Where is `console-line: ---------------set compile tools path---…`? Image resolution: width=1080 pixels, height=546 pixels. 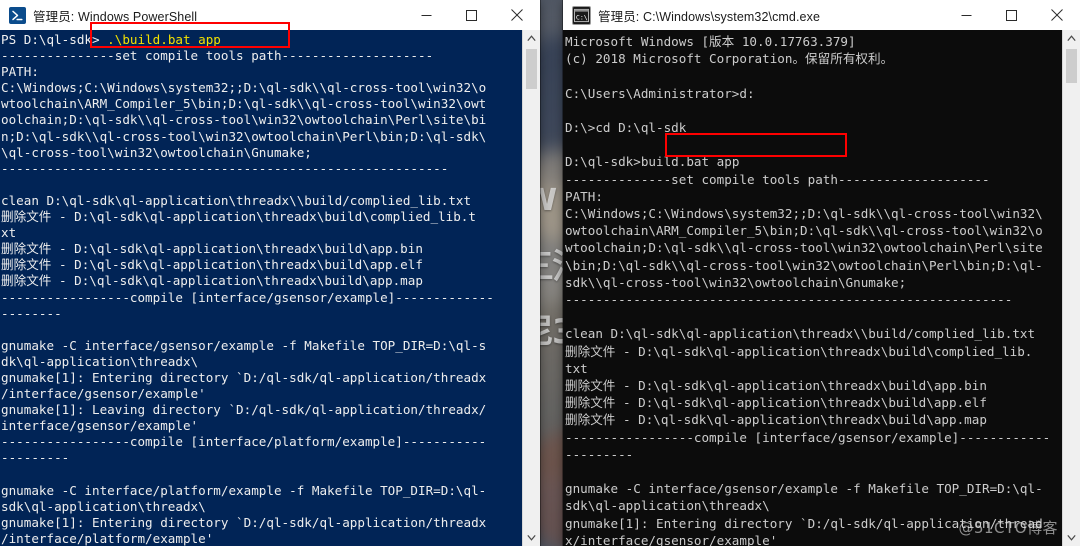
console-line: ---------------set compile tools path---… is located at coordinates (217, 56).